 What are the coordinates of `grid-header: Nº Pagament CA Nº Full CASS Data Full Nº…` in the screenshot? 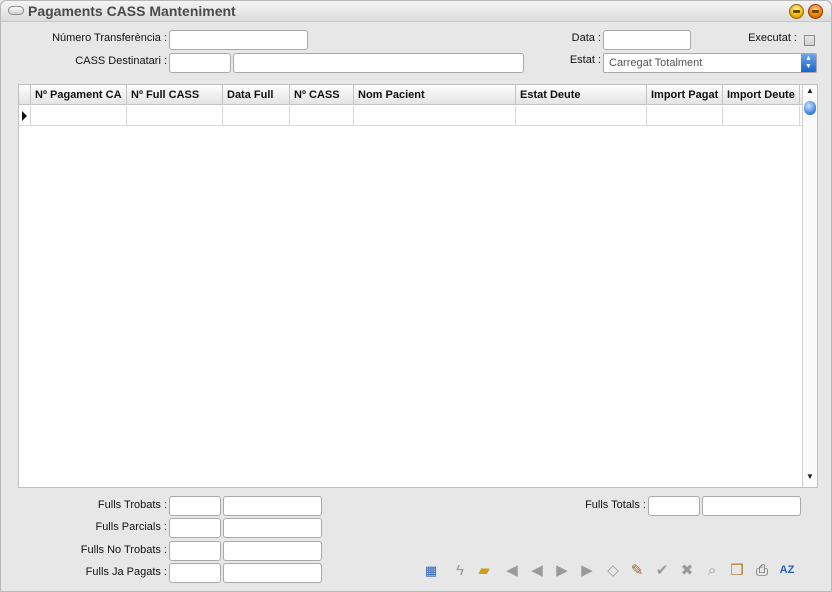 It's located at (410, 95).